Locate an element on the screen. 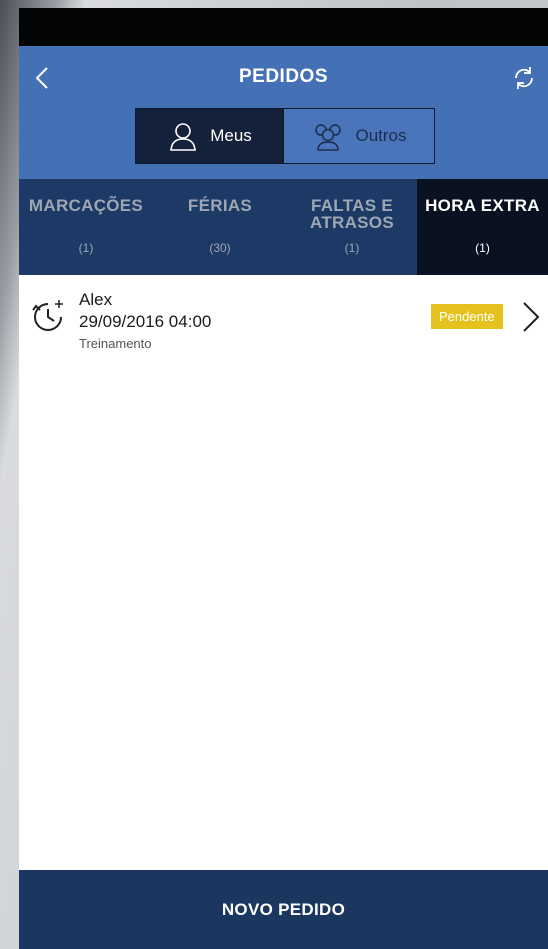  group-icon is located at coordinates (328, 137).